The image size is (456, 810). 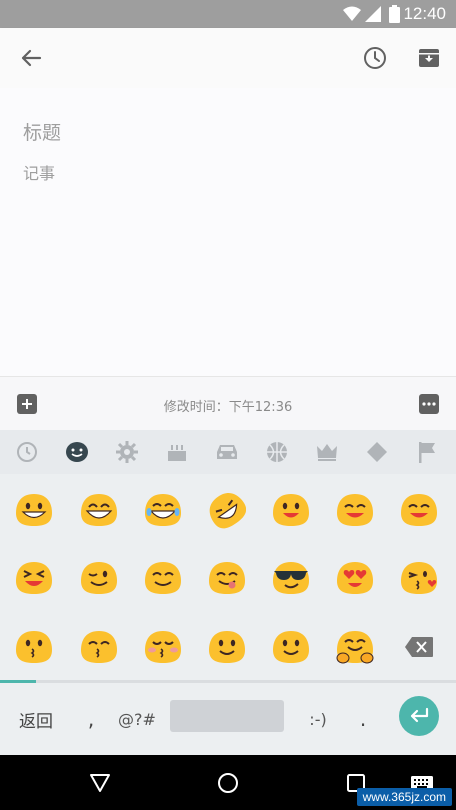 I want to click on emoji-sunglasses, so click(x=291, y=578).